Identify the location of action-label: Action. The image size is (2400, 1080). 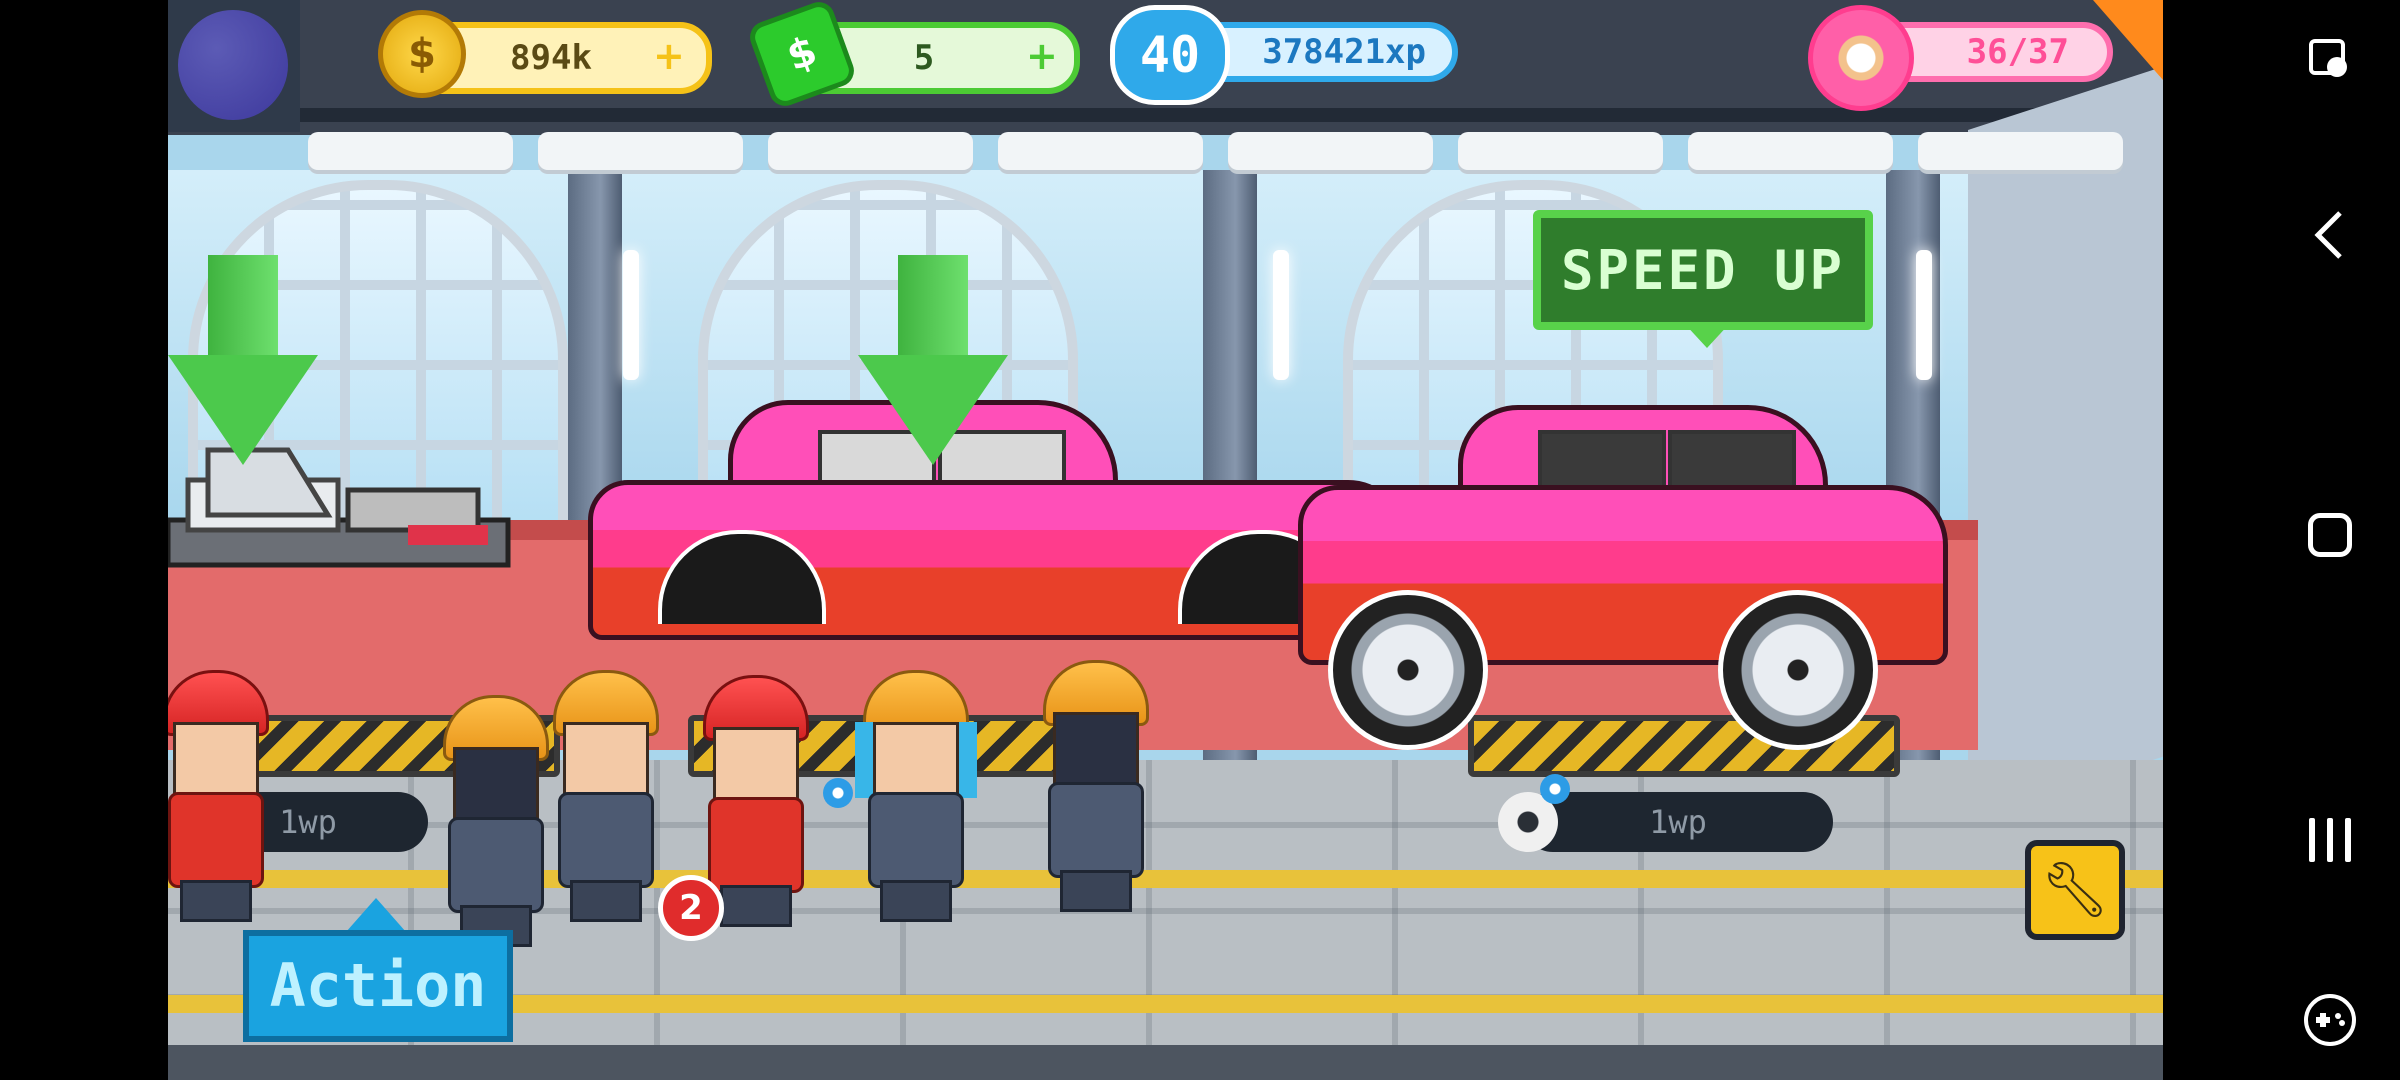
(378, 986).